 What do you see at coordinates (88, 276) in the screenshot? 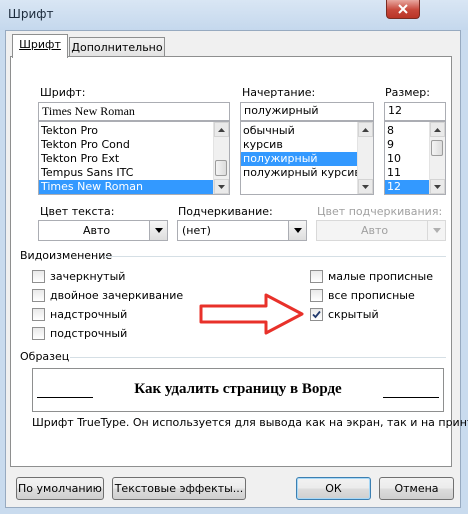
I see `strikethrough-label: зачеркнутый` at bounding box center [88, 276].